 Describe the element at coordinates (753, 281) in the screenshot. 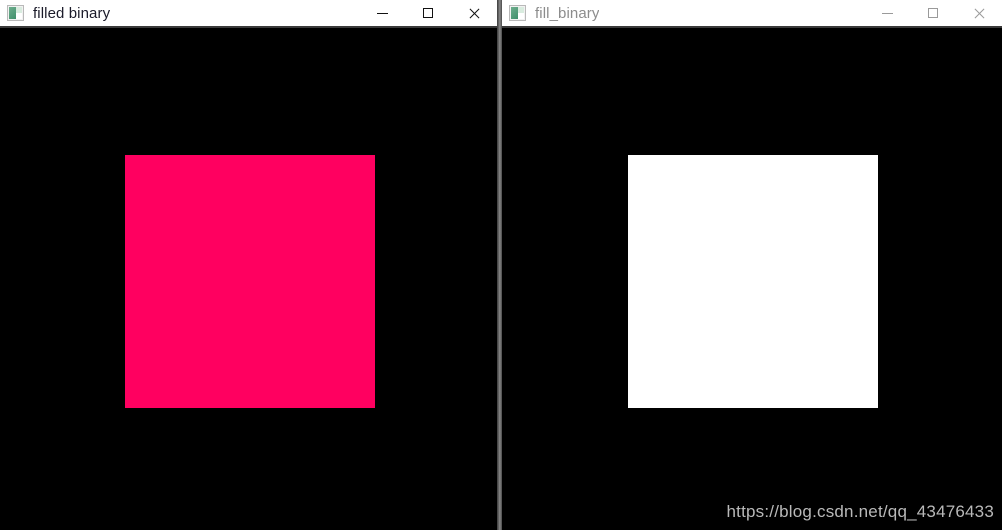

I see `filled-square-white` at that location.